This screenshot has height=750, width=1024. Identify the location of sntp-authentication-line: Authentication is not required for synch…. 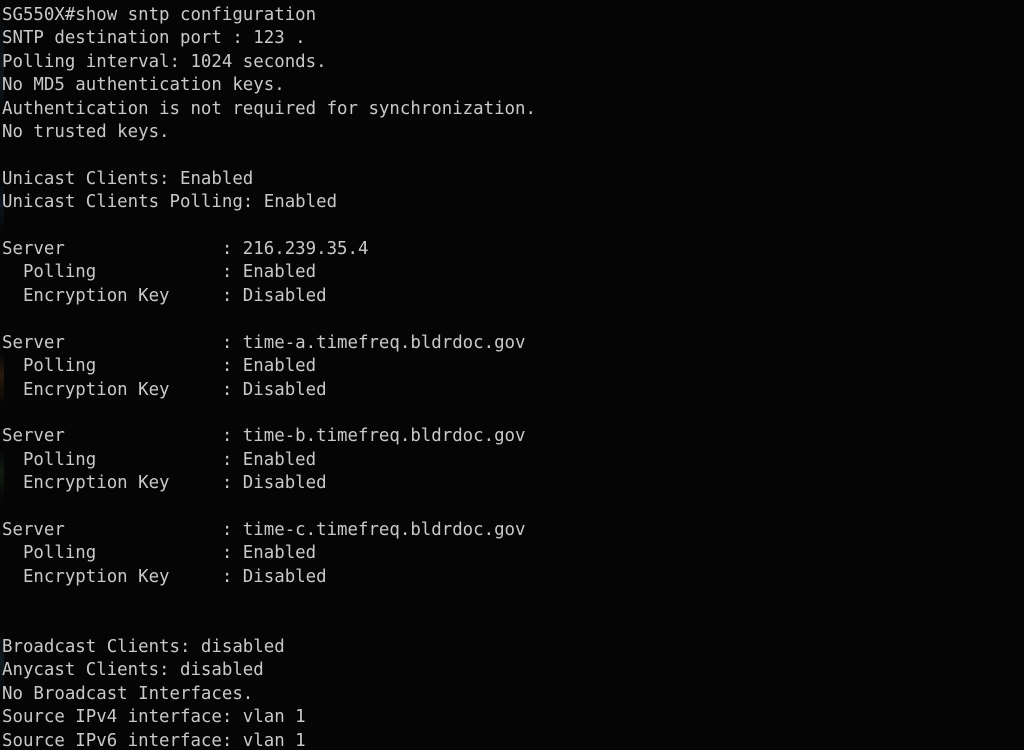
(269, 108).